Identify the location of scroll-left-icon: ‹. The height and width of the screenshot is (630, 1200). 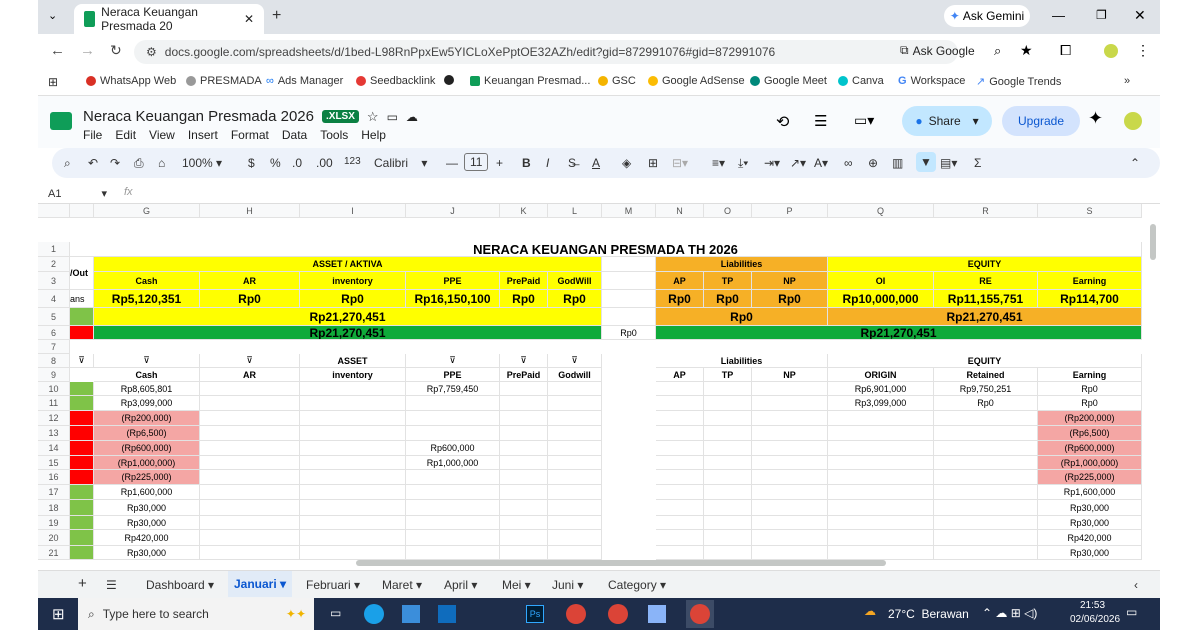
(1136, 585).